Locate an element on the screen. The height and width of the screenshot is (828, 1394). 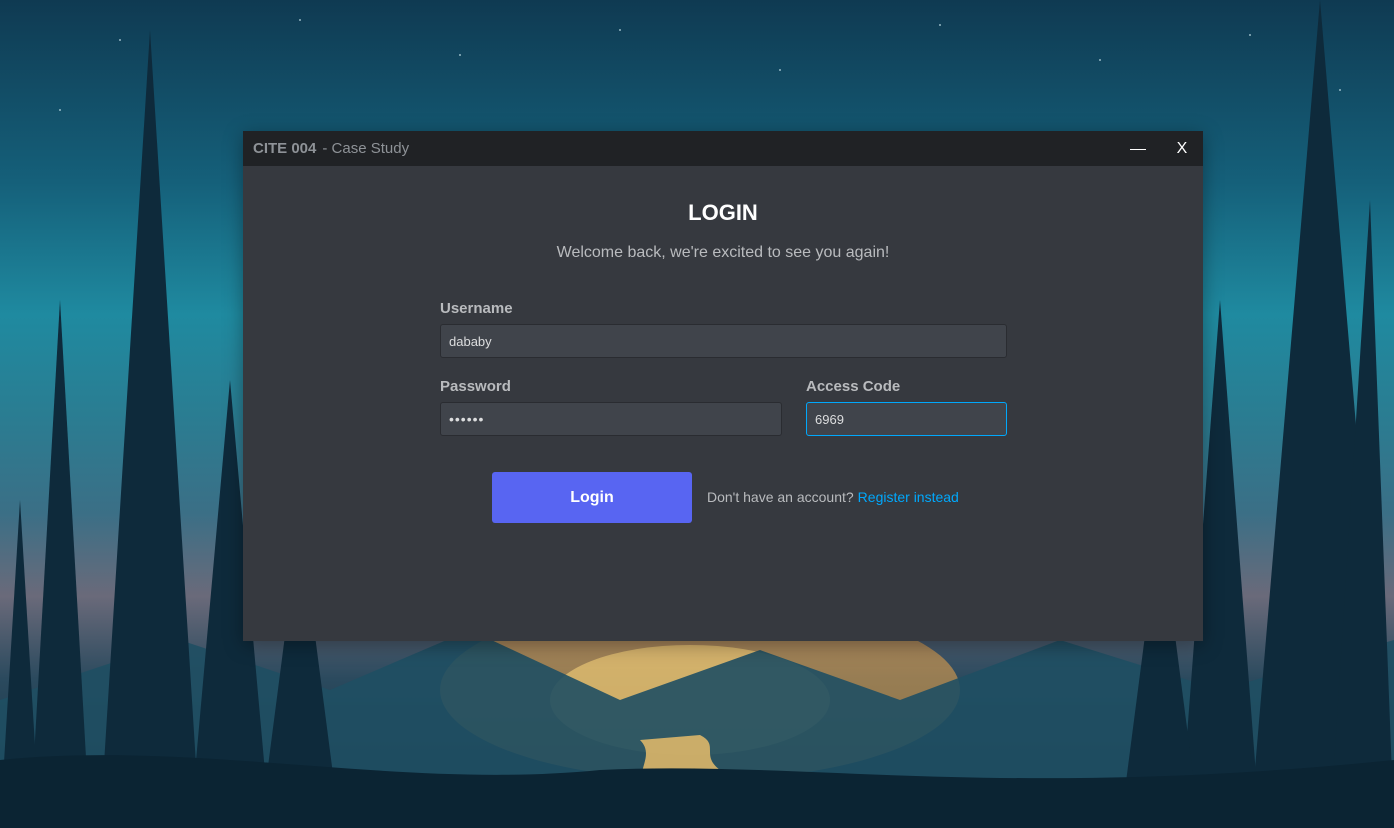
title-bar: CITE 004 - Case Study X is located at coordinates (723, 148).